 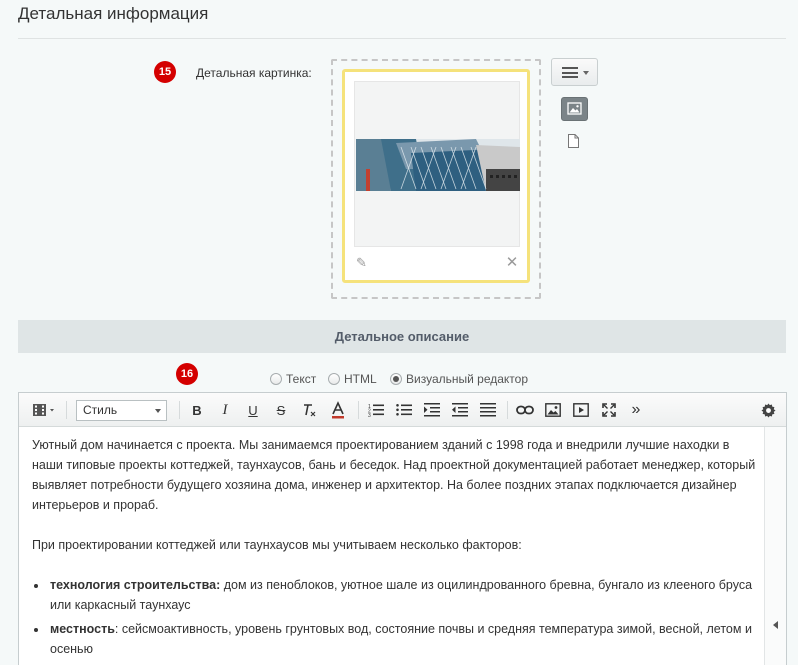 I want to click on underline-button: U, so click(x=253, y=410).